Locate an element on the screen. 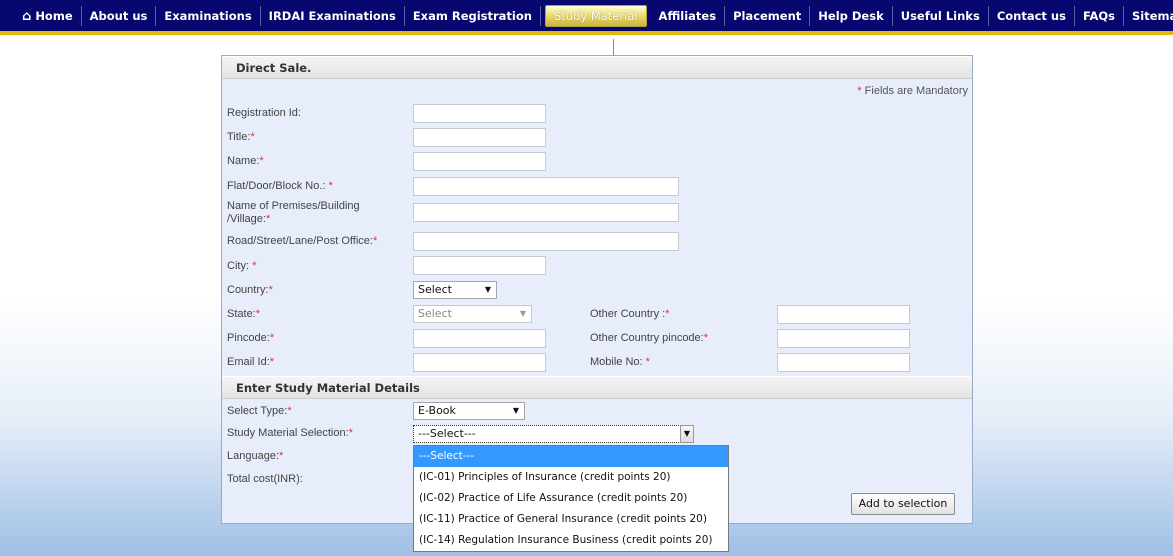  material-selection-label: Study Material Selection:* is located at coordinates (290, 433).